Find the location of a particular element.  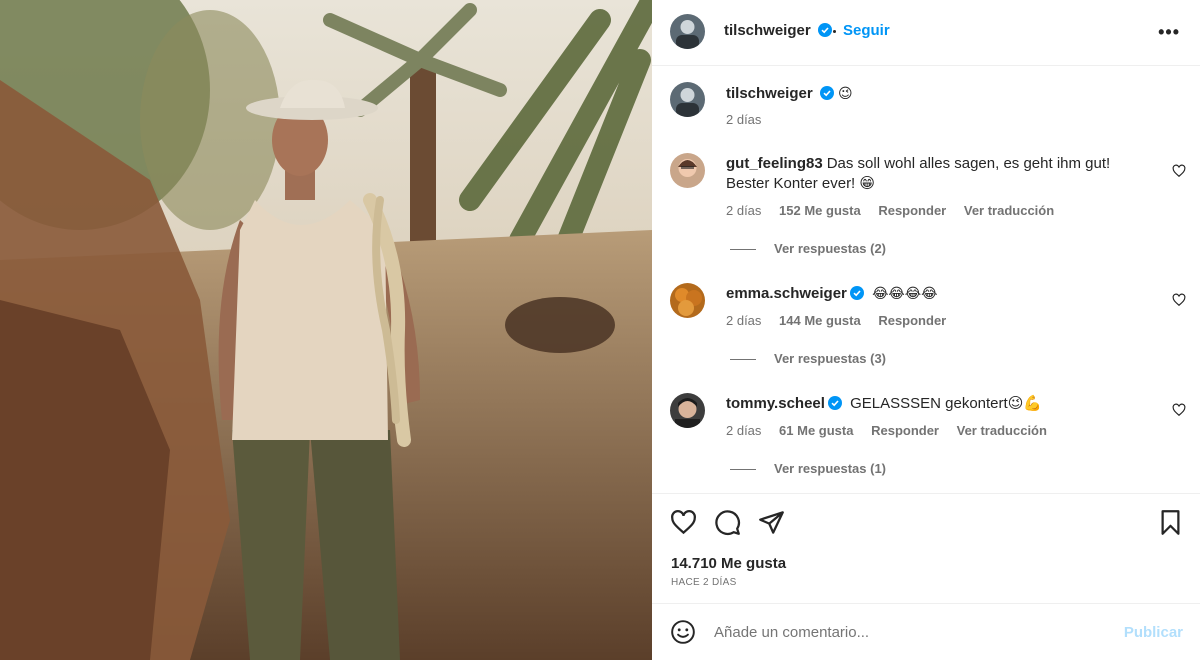

comment-username-text: emma.schweiger is located at coordinates (786, 293).